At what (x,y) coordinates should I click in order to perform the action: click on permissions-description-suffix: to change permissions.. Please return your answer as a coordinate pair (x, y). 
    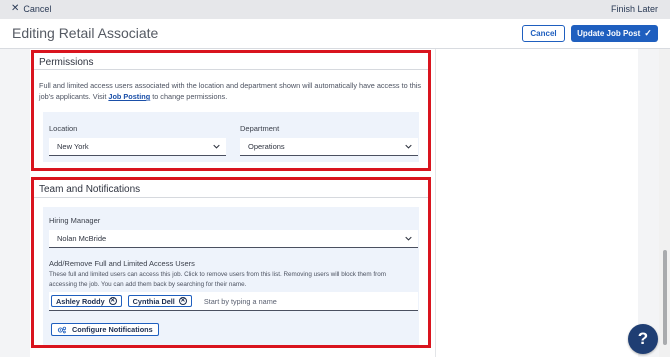
    Looking at the image, I should click on (189, 96).